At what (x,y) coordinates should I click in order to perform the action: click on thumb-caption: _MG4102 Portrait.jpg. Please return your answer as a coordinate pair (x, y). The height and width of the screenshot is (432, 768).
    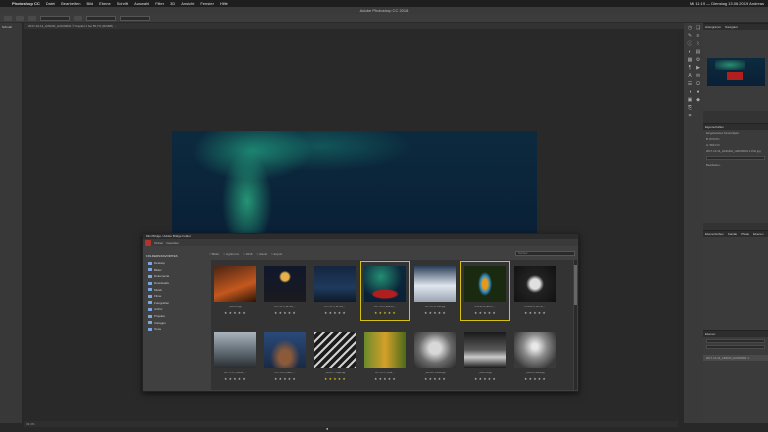
    Looking at the image, I should click on (435, 373).